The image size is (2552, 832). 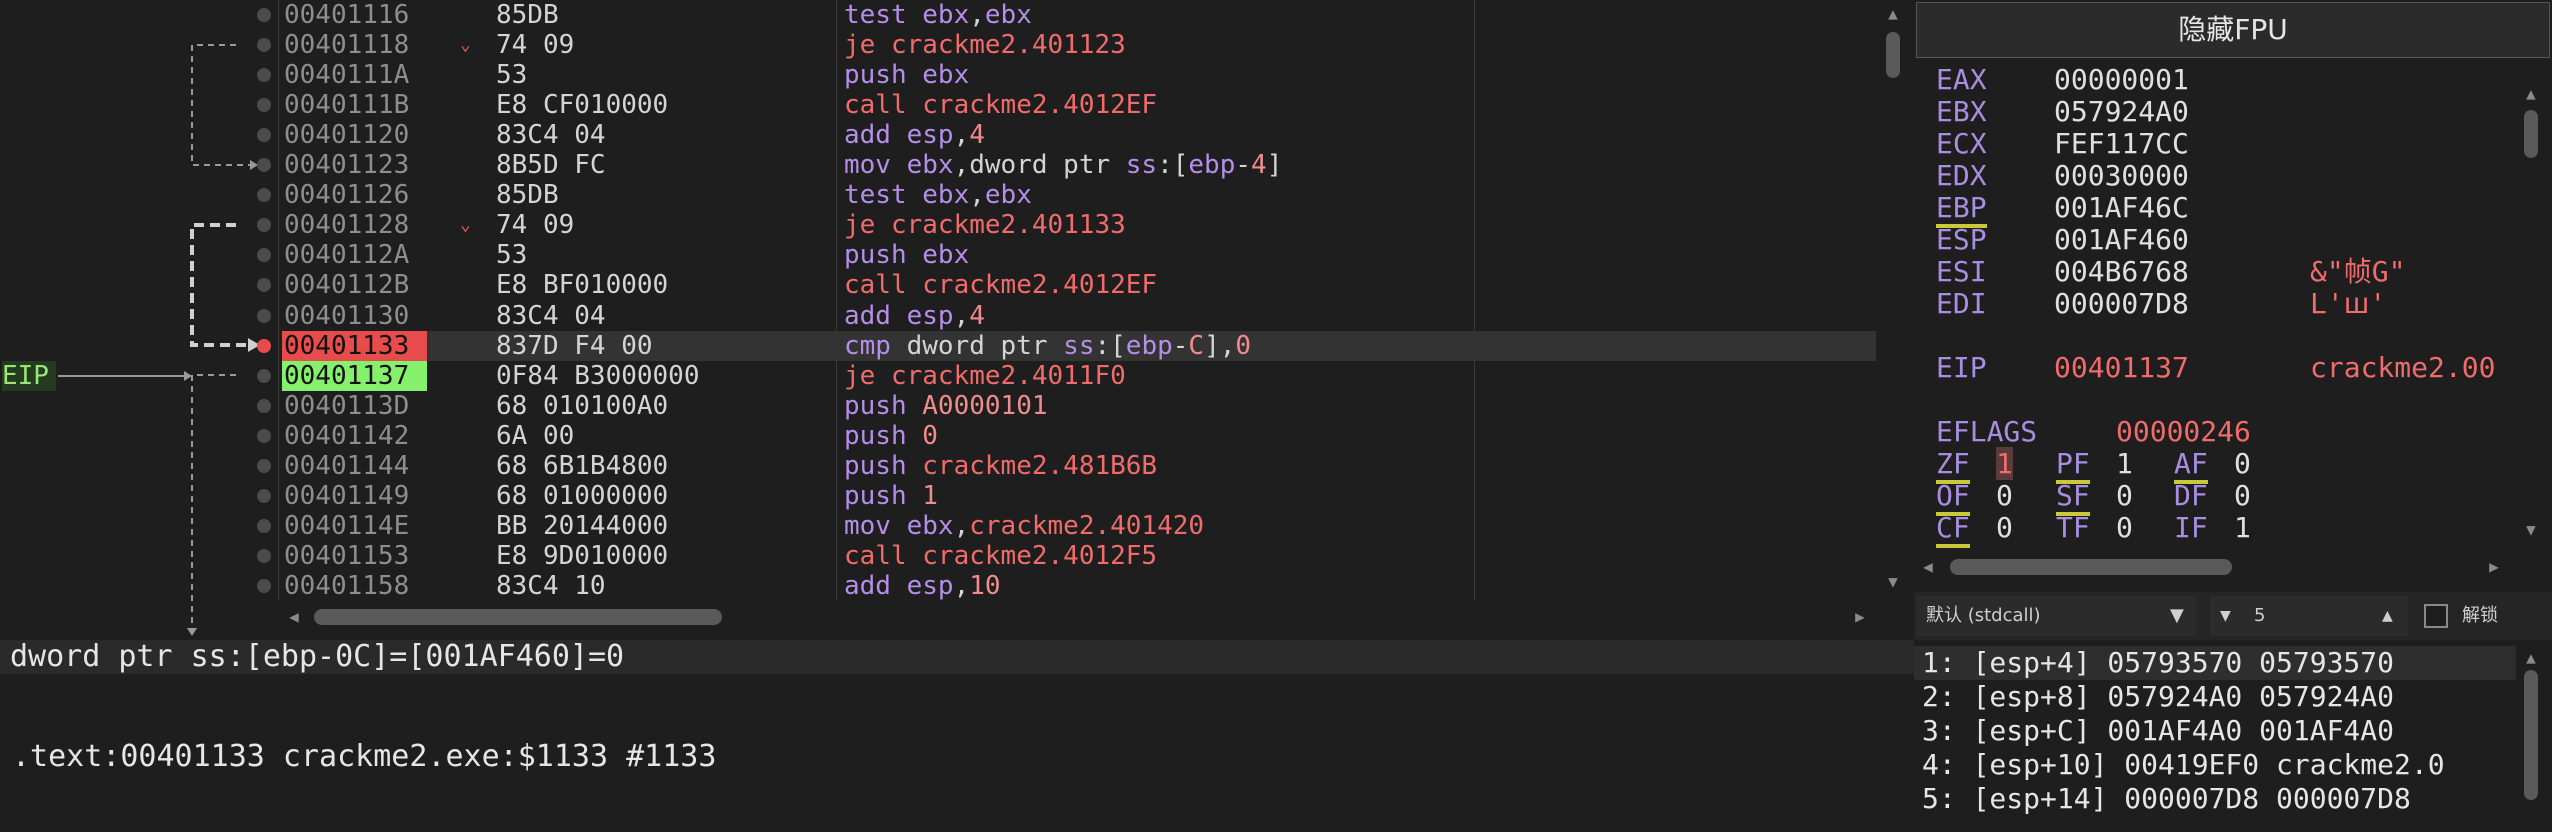 I want to click on registers-horizontal-scrollbar: ◀ ▶, so click(x=2216, y=567).